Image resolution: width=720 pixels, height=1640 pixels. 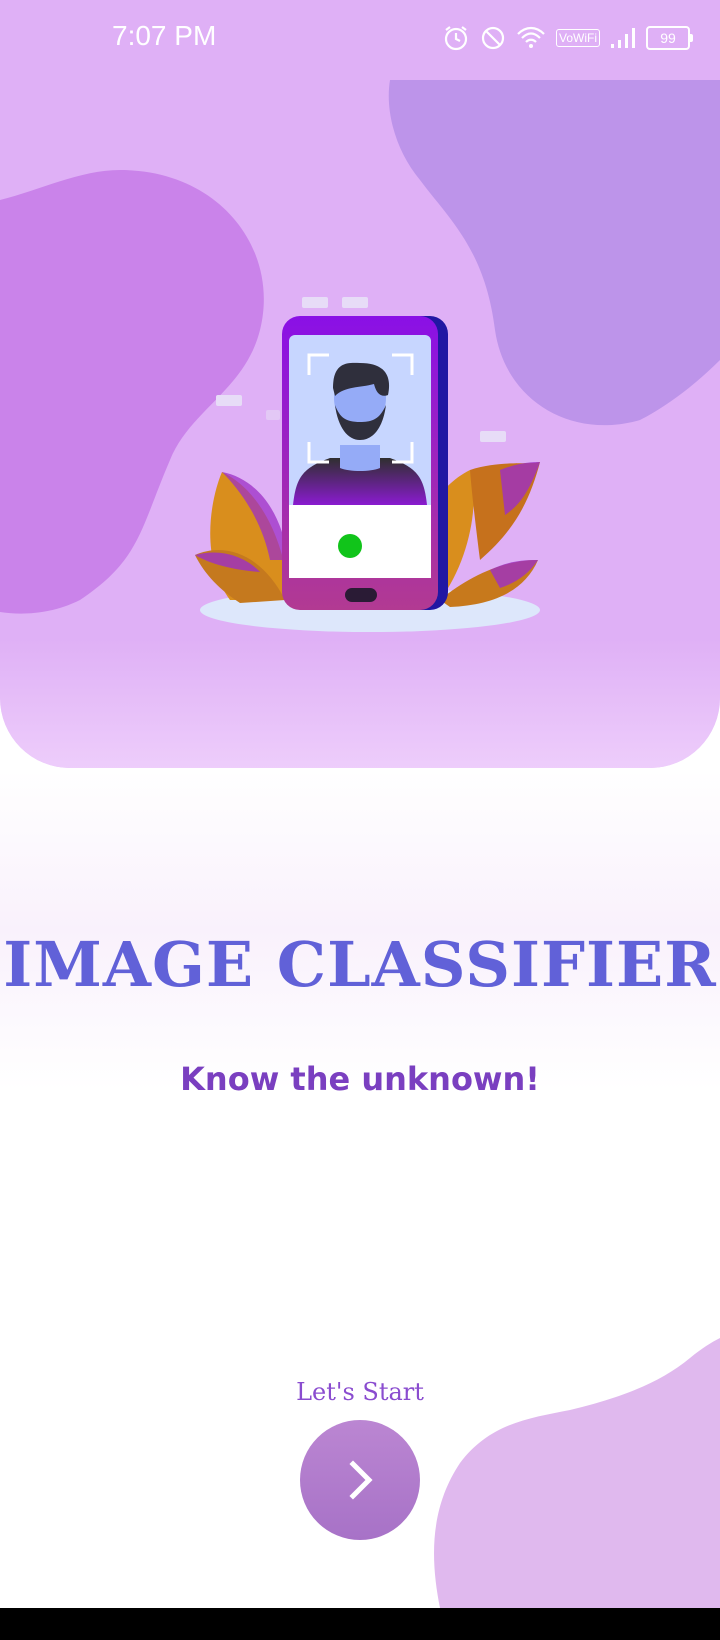 I want to click on app-tagline: Know the unknown!, so click(x=360, y=1079).